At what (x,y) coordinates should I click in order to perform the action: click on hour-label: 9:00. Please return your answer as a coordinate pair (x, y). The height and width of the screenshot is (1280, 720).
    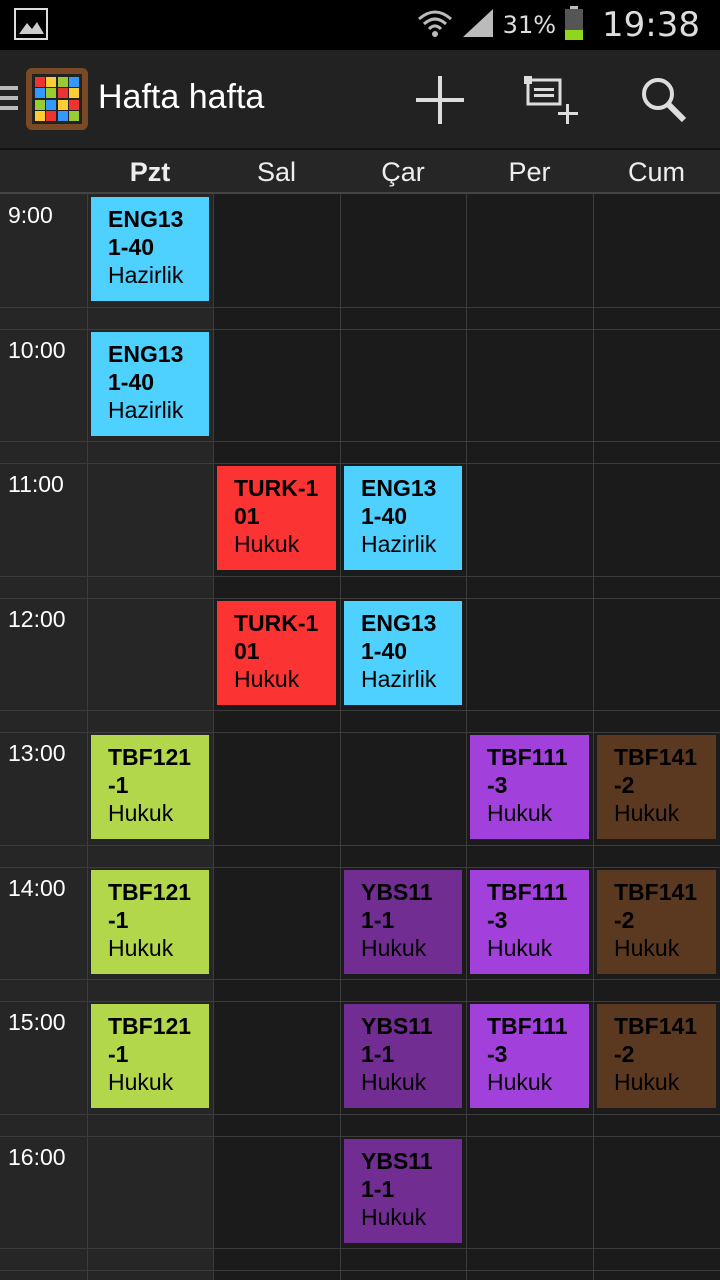
    Looking at the image, I should click on (30, 215).